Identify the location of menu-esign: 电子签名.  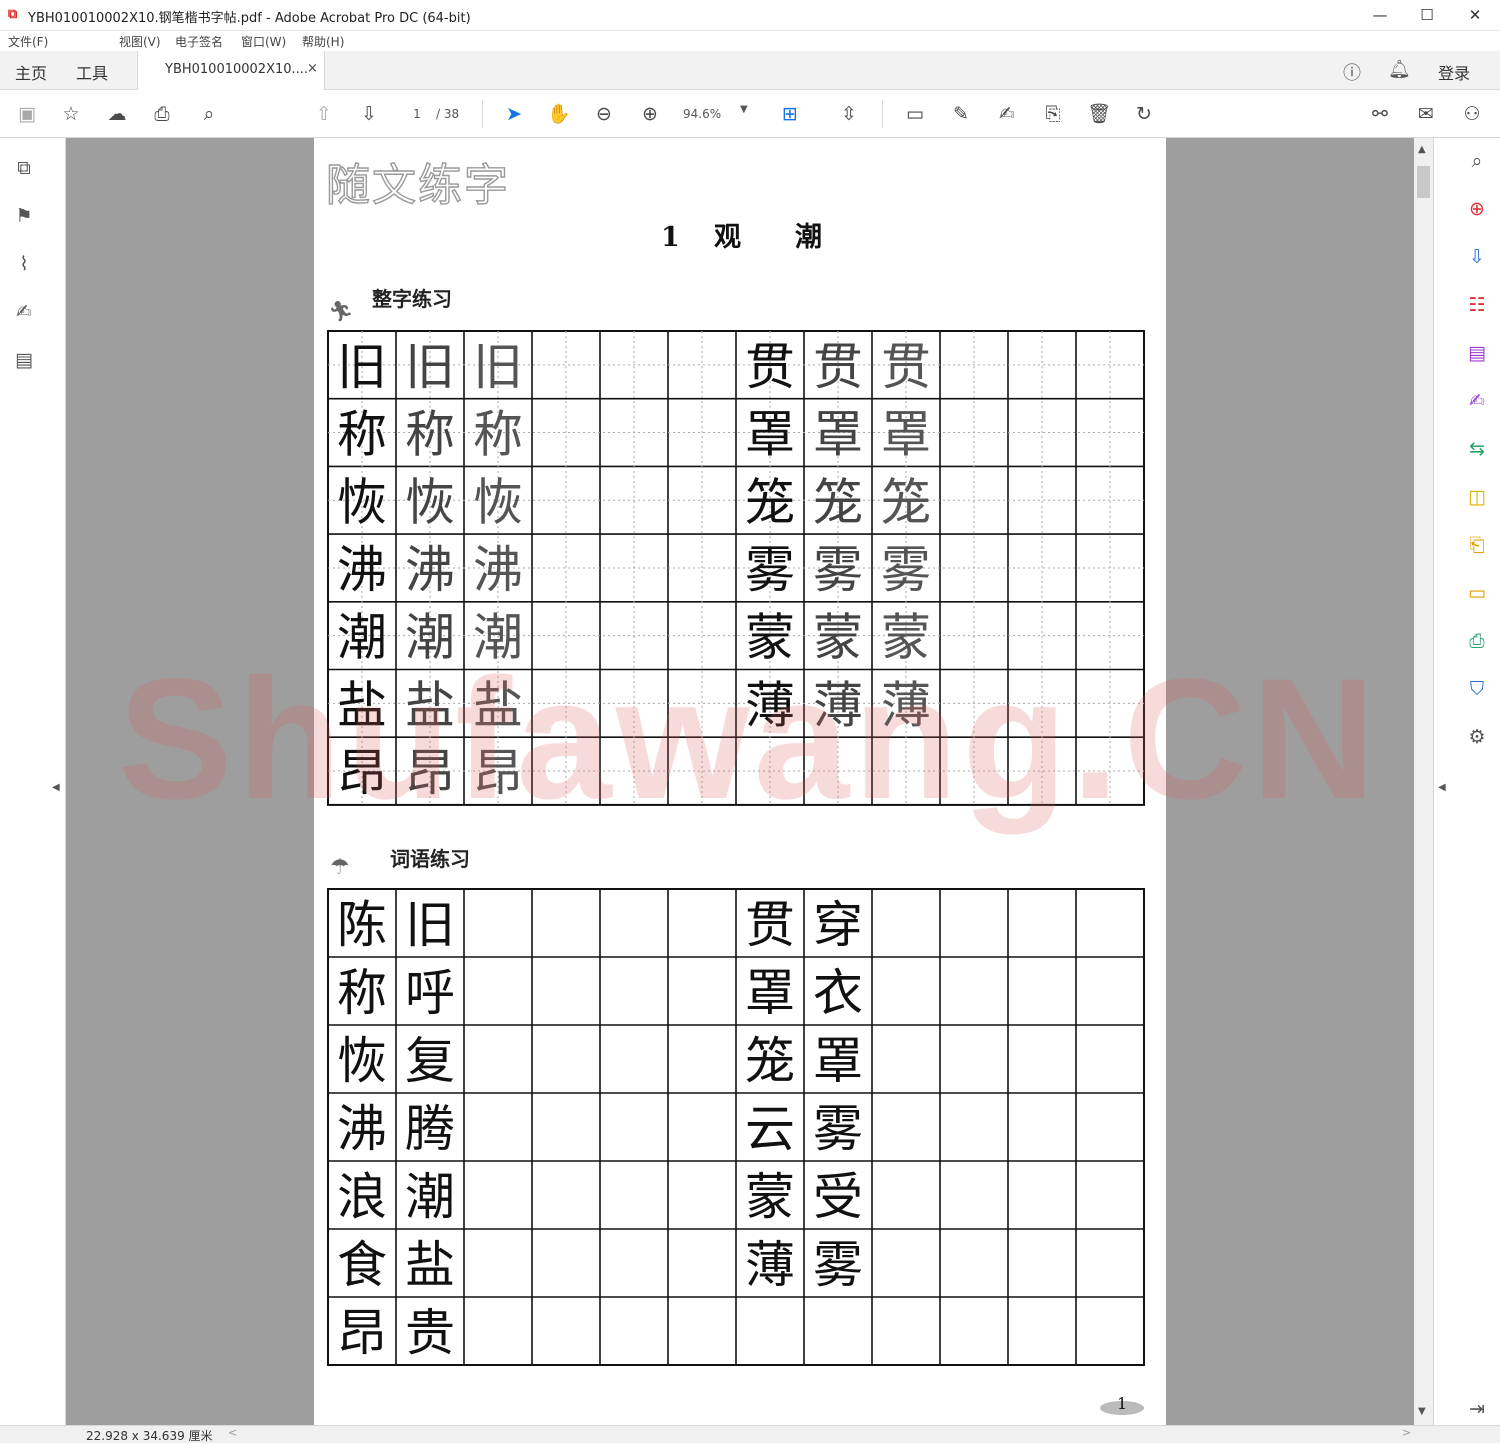
(199, 41).